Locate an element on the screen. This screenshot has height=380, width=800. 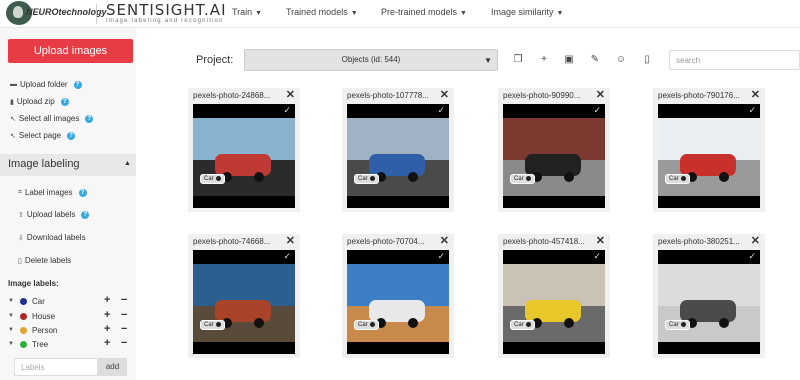
search-input is located at coordinates (734, 60).